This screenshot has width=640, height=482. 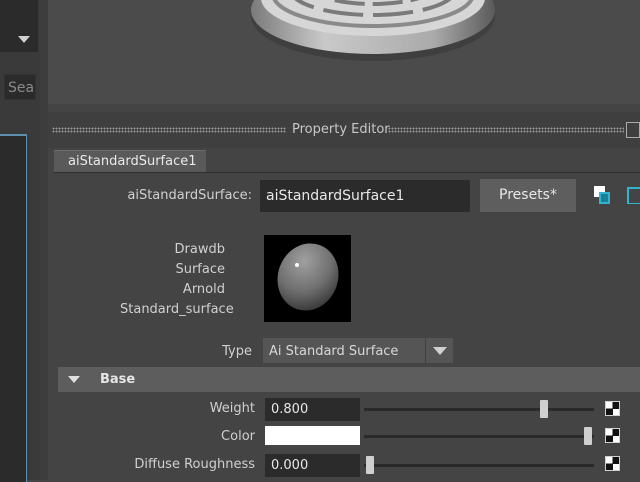 What do you see at coordinates (588, 436) in the screenshot?
I see `color-slider-handle` at bounding box center [588, 436].